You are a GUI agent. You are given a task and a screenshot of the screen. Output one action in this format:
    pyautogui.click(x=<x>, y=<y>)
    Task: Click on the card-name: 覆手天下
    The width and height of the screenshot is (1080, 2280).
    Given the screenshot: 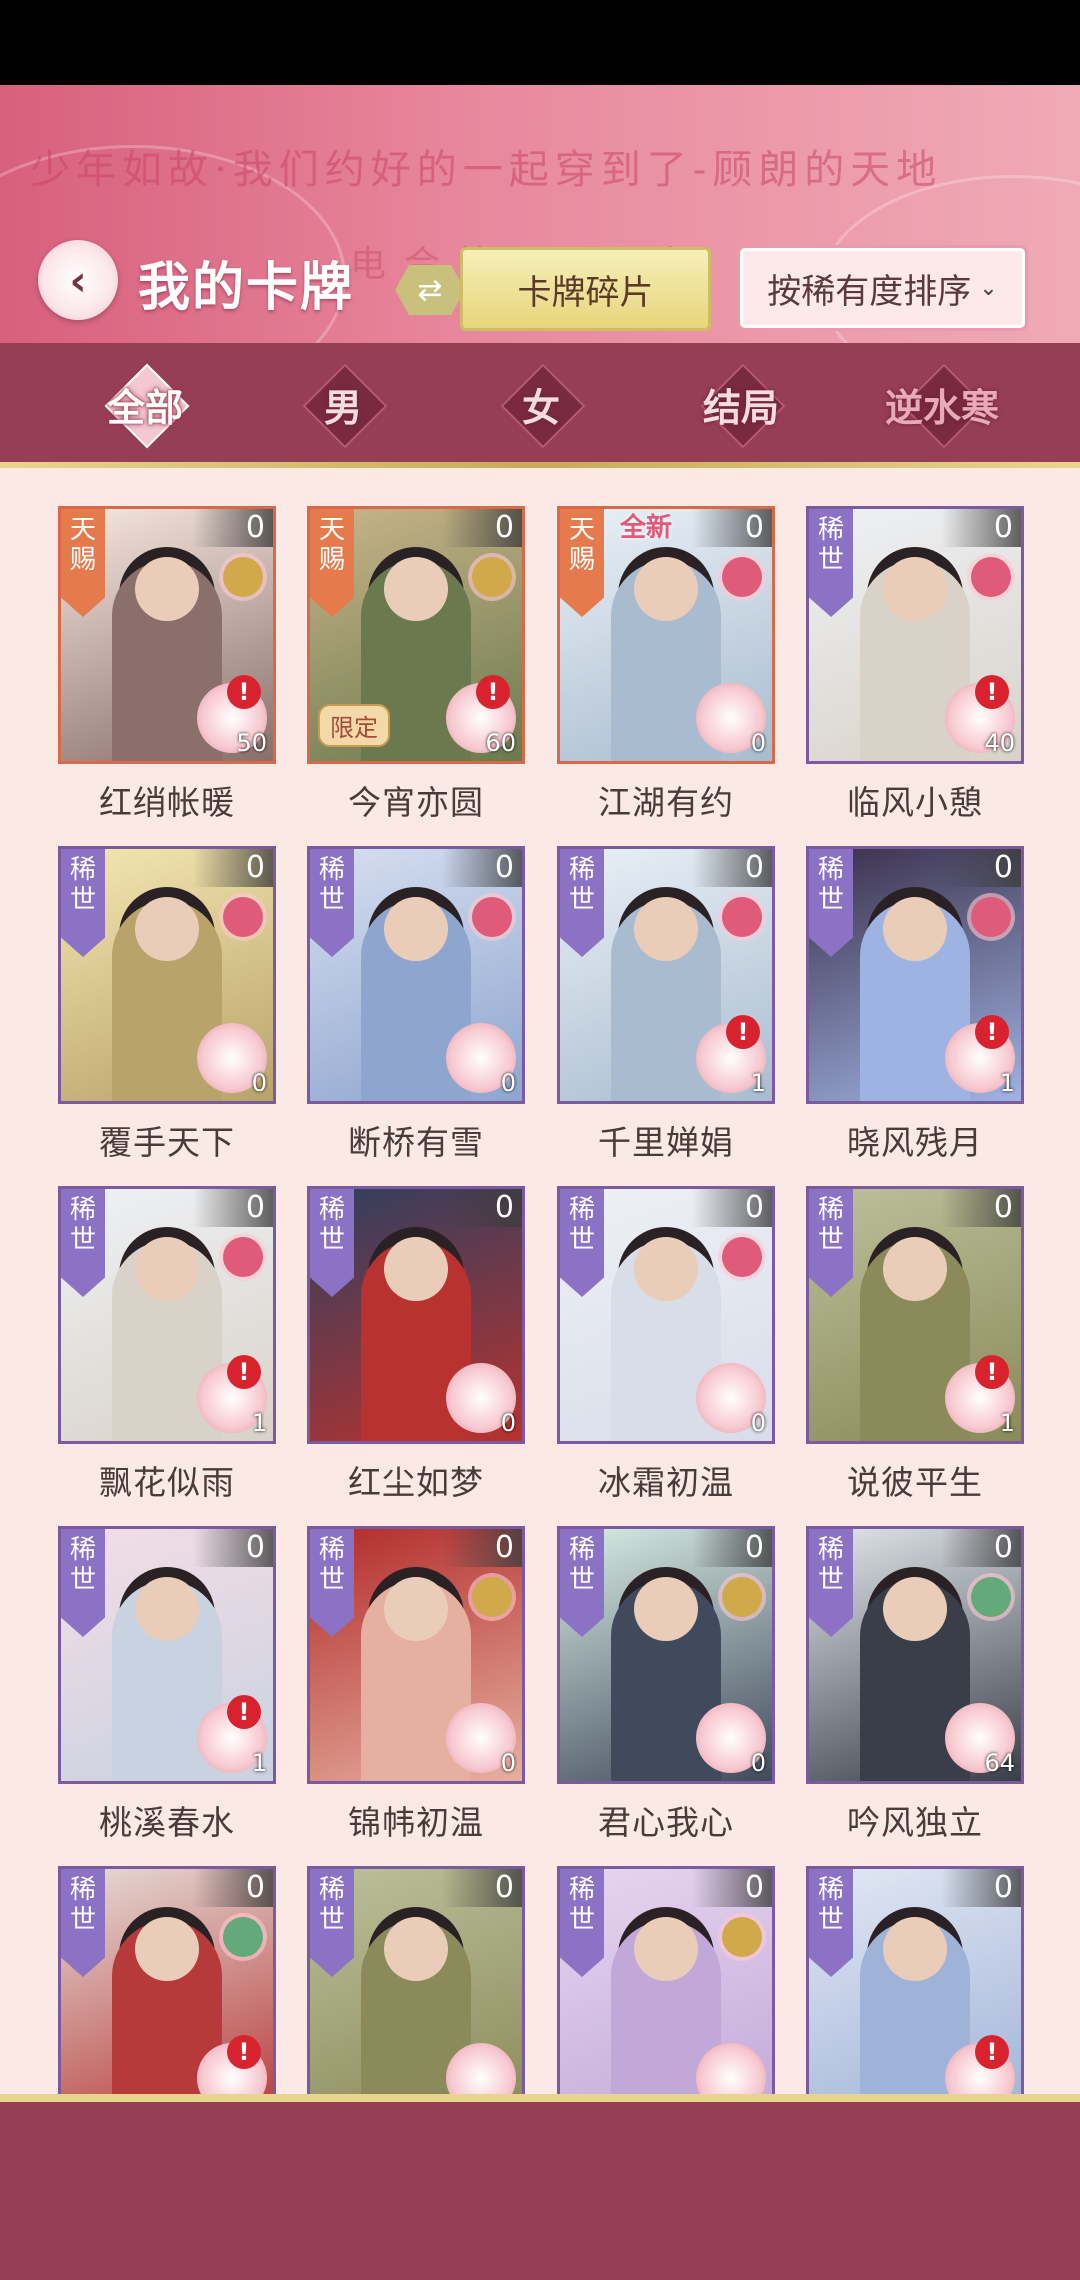 What is the action you would take?
    pyautogui.click(x=167, y=1142)
    